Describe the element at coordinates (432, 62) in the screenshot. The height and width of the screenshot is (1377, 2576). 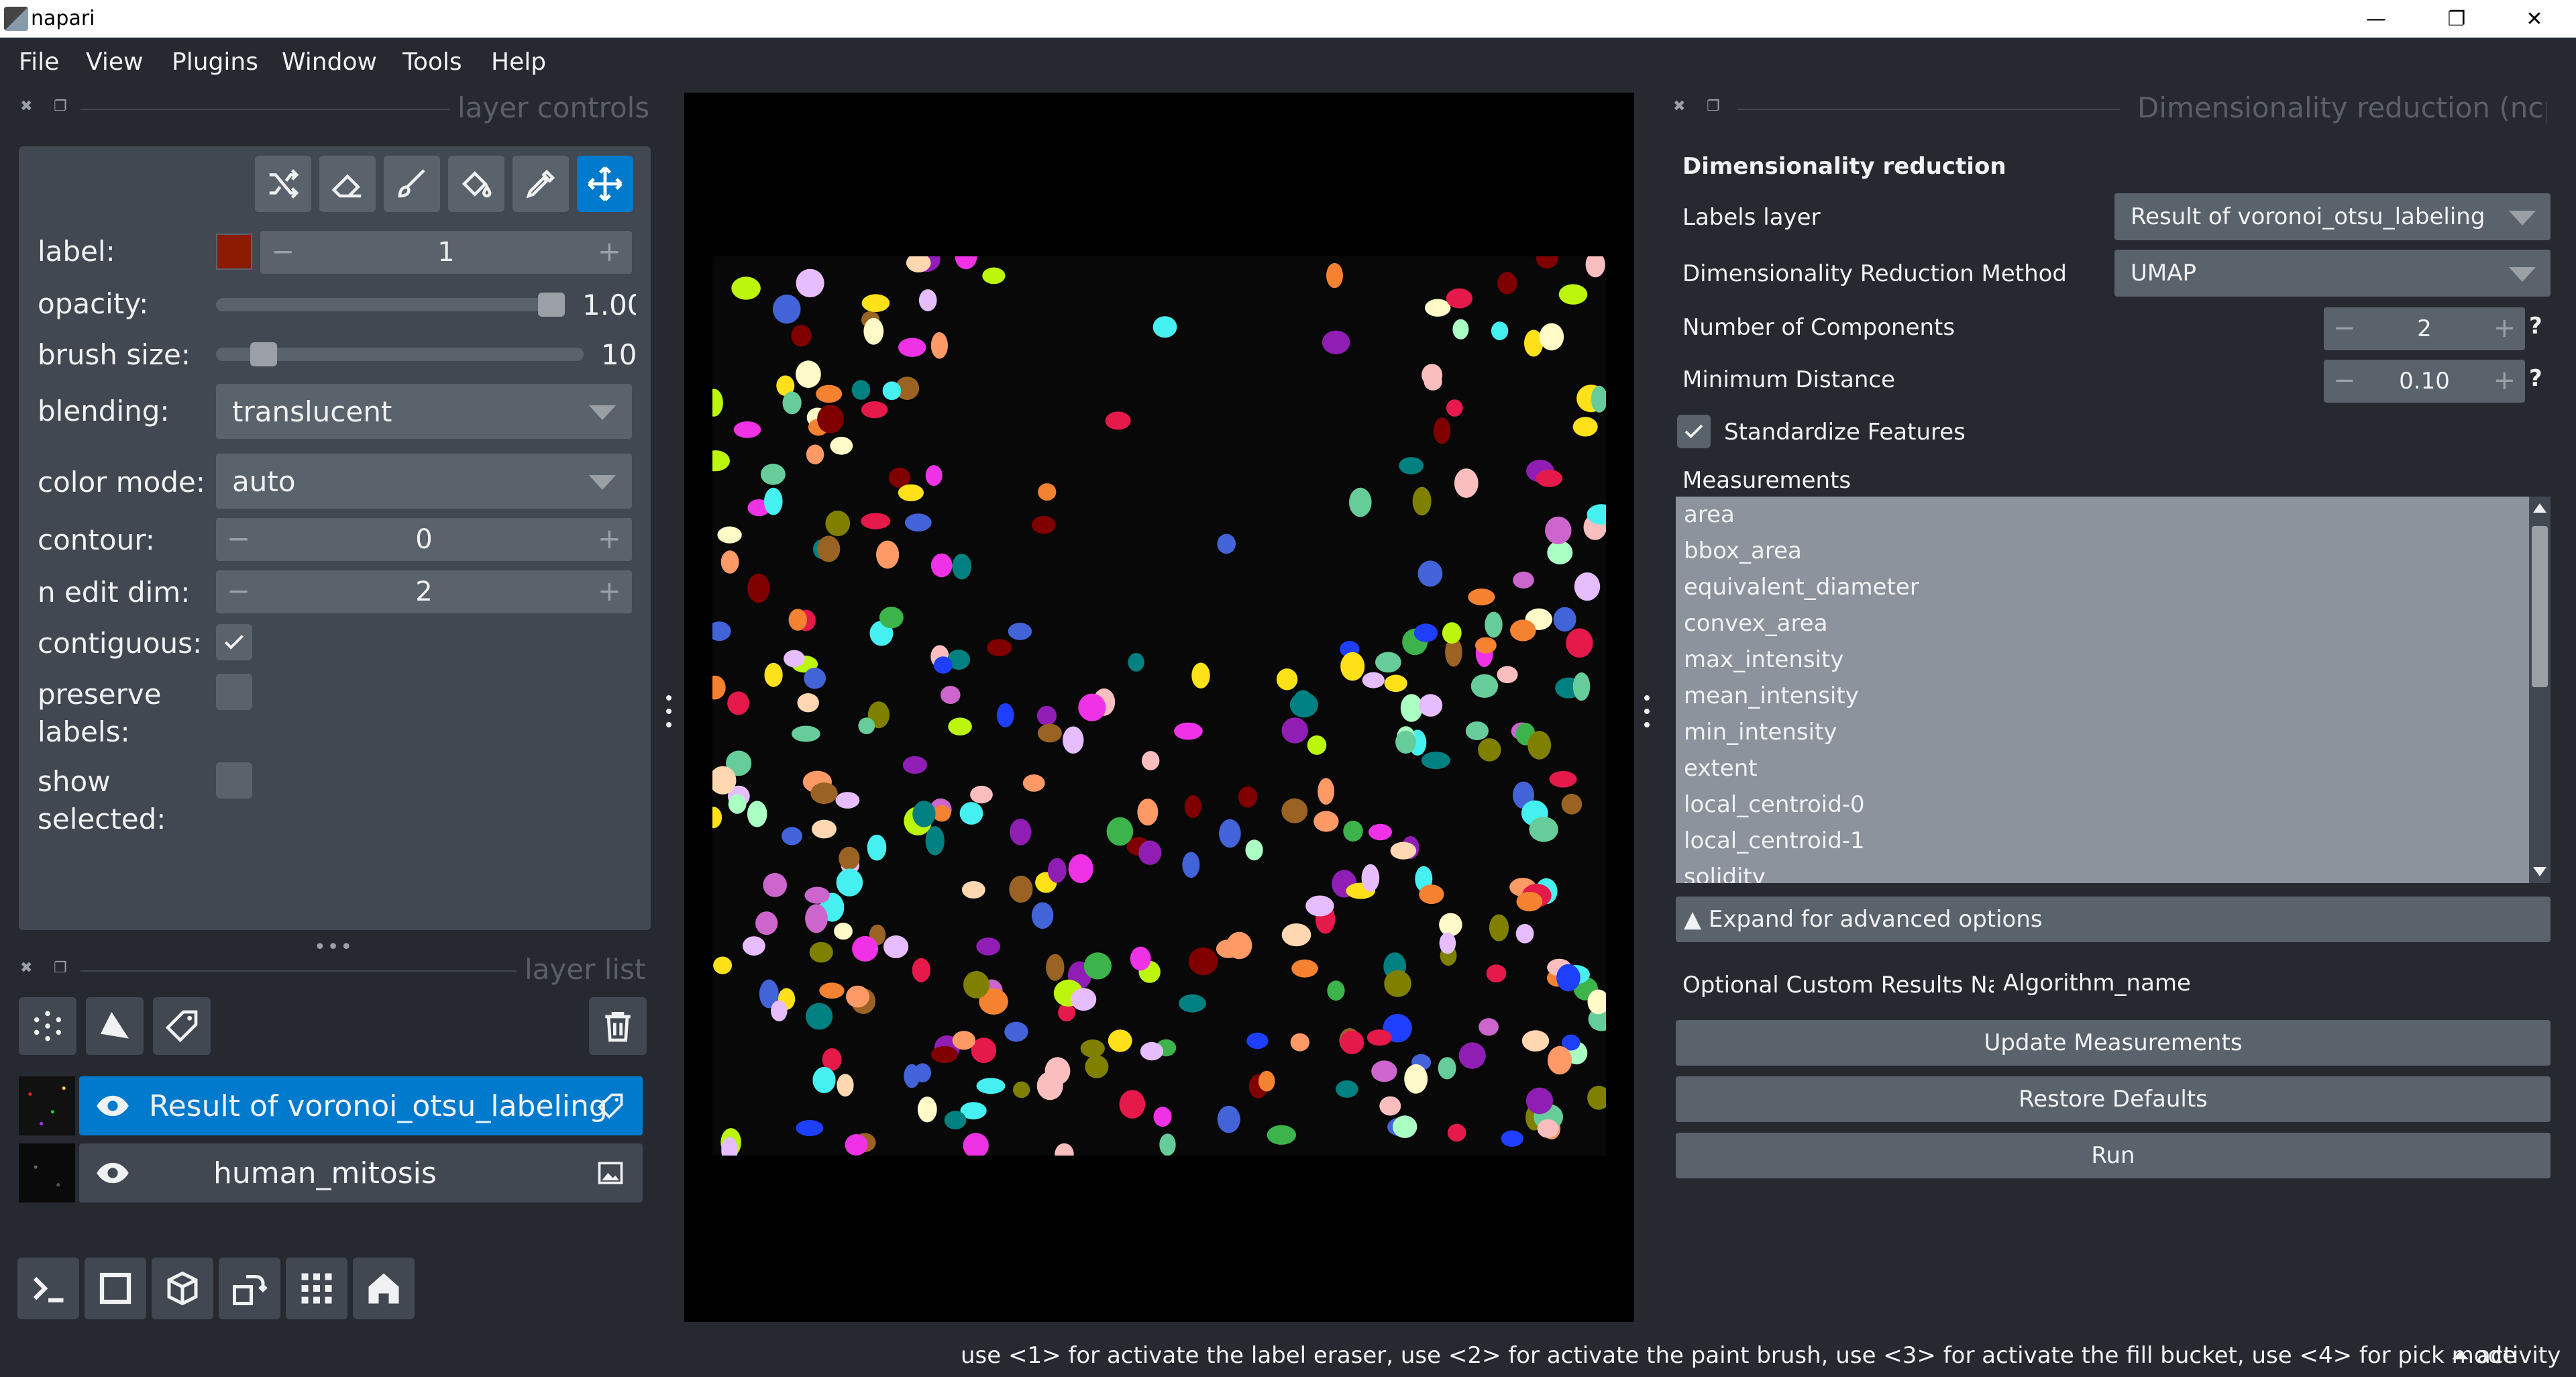
I see `menu-tools: Tools` at that location.